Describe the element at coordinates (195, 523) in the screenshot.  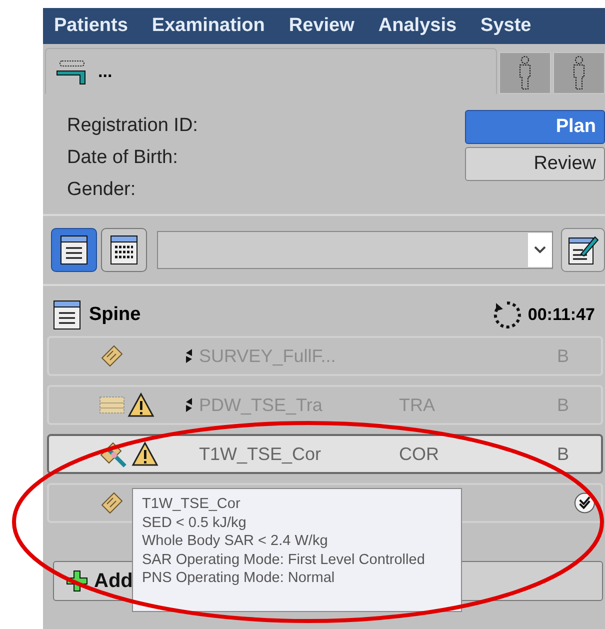
I see `tooltip-line: SED < 0.5 kJ/kg` at that location.